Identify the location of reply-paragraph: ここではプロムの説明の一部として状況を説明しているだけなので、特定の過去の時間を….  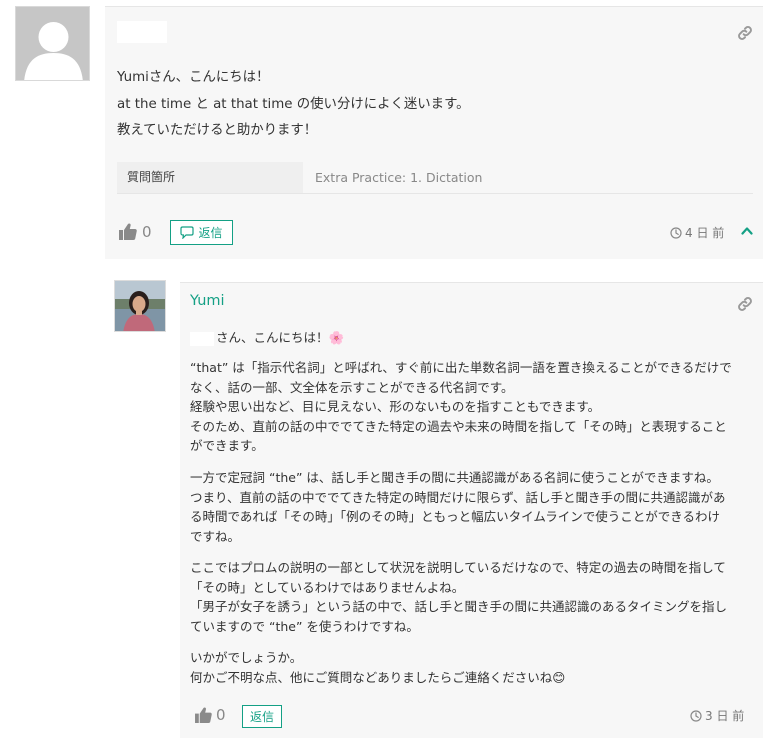
(472, 597).